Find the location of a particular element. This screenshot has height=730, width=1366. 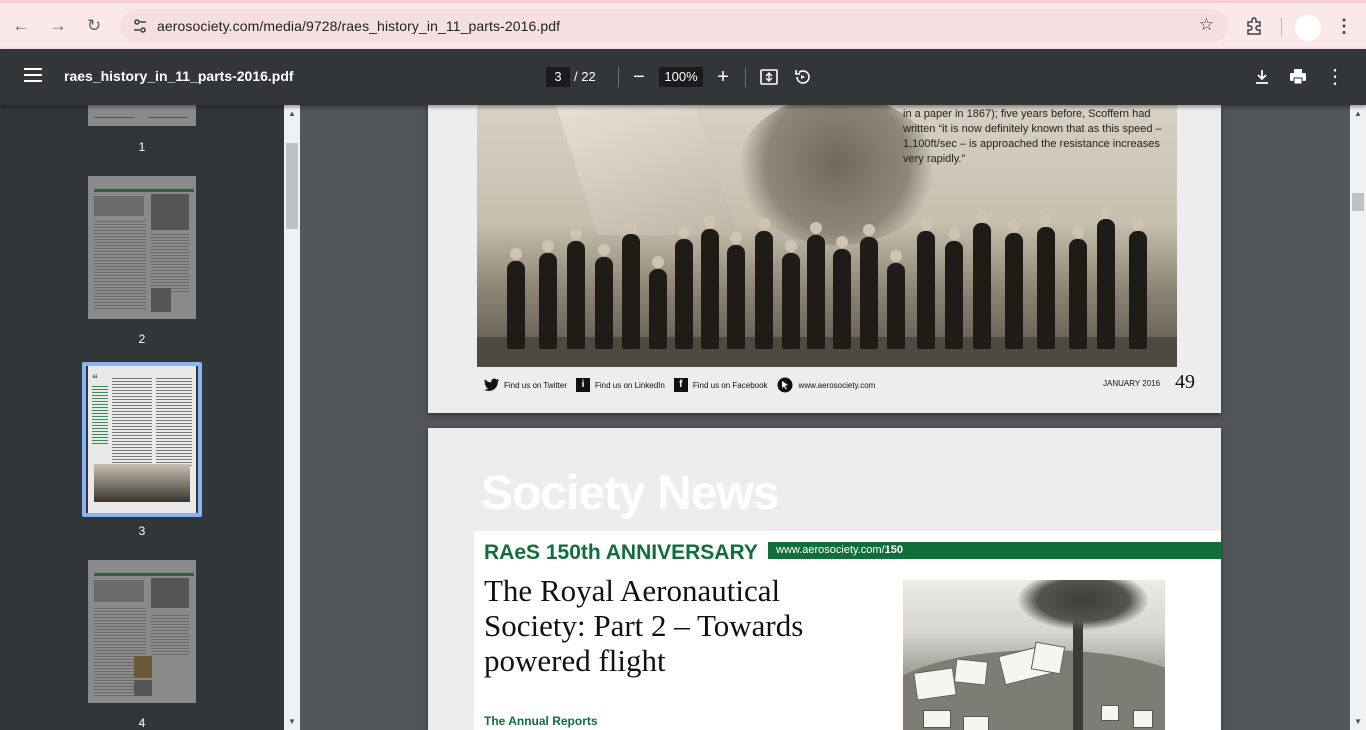

twitter-icon is located at coordinates (492, 384).